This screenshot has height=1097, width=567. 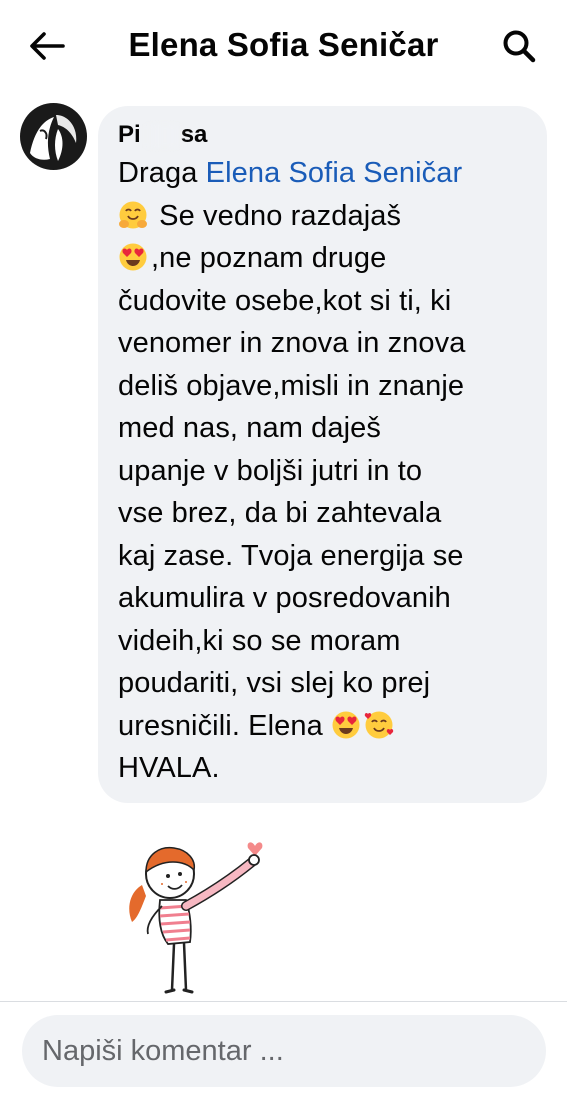 I want to click on commenter-avatar, so click(x=53, y=136).